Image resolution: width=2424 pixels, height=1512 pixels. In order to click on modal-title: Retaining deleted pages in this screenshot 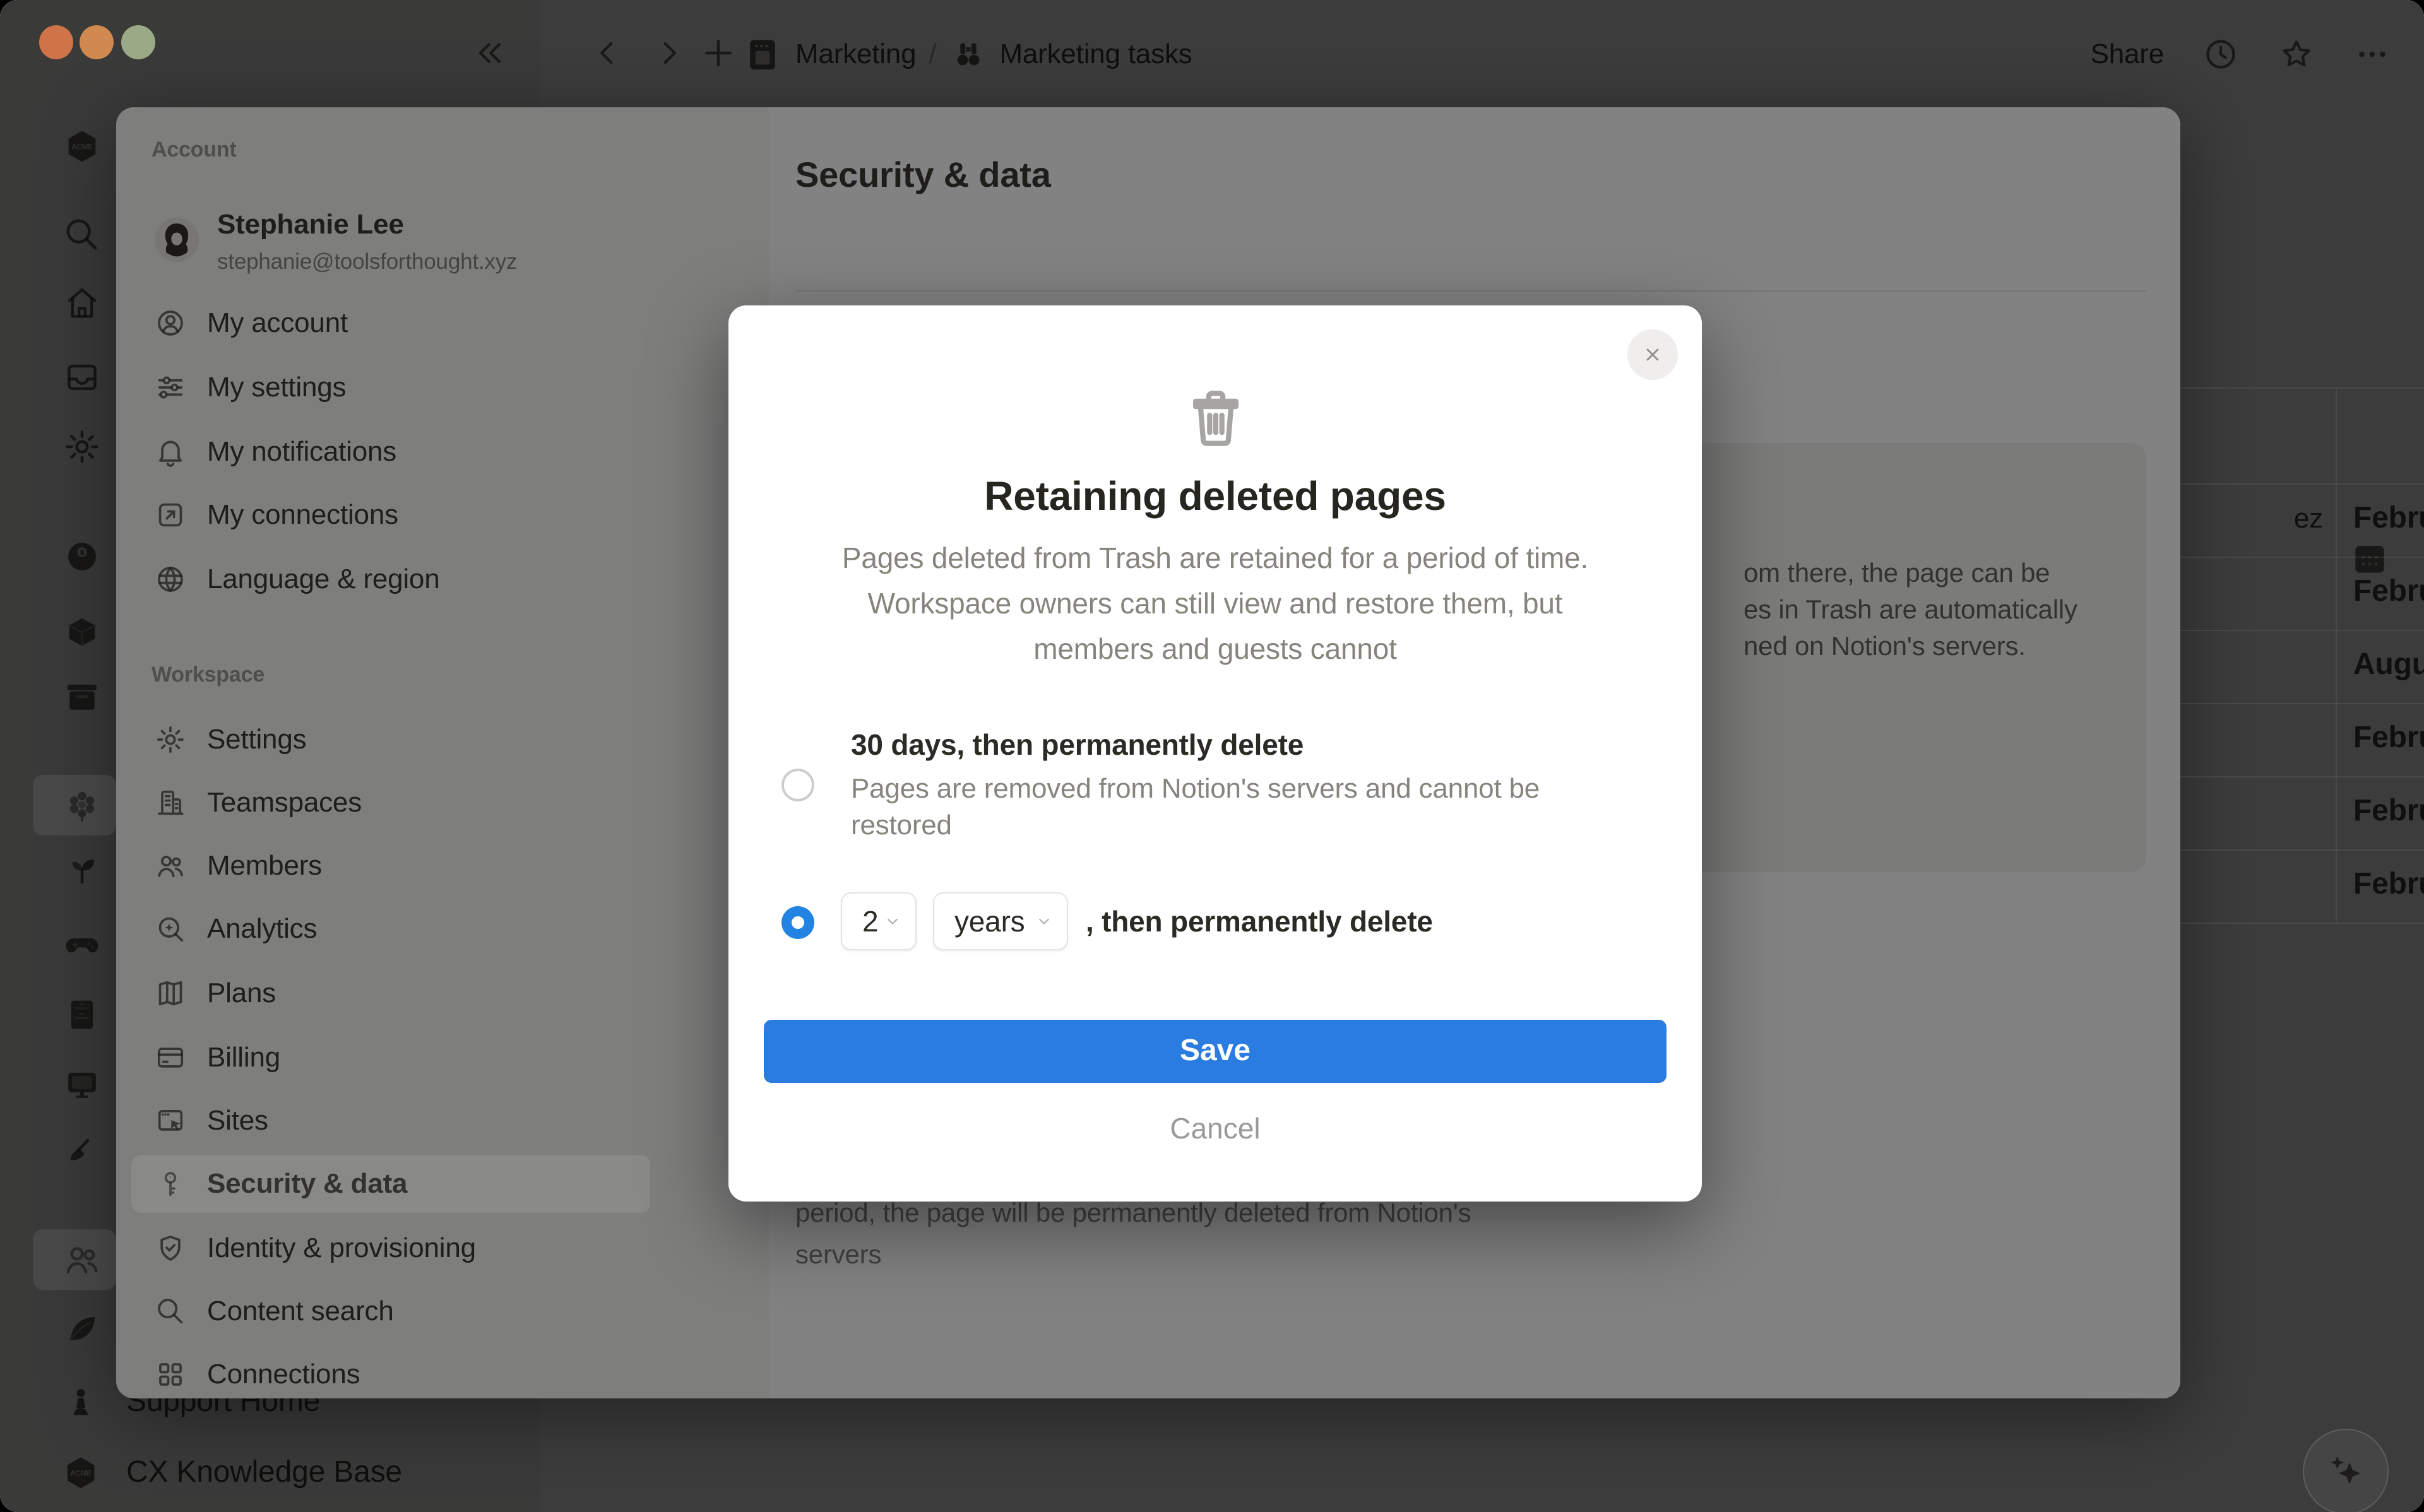, I will do `click(1215, 496)`.